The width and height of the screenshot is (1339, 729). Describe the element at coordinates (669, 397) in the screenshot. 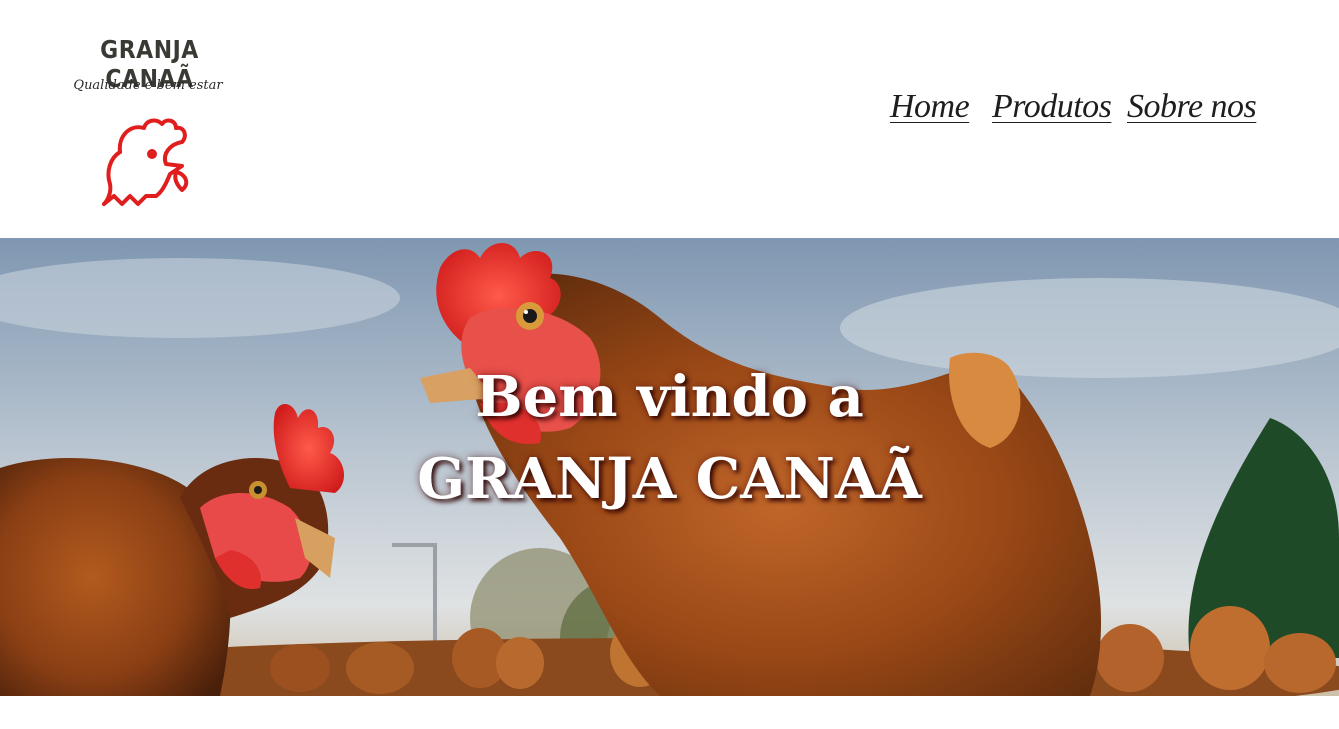

I see `hero-title-line1: Bem vindo a` at that location.